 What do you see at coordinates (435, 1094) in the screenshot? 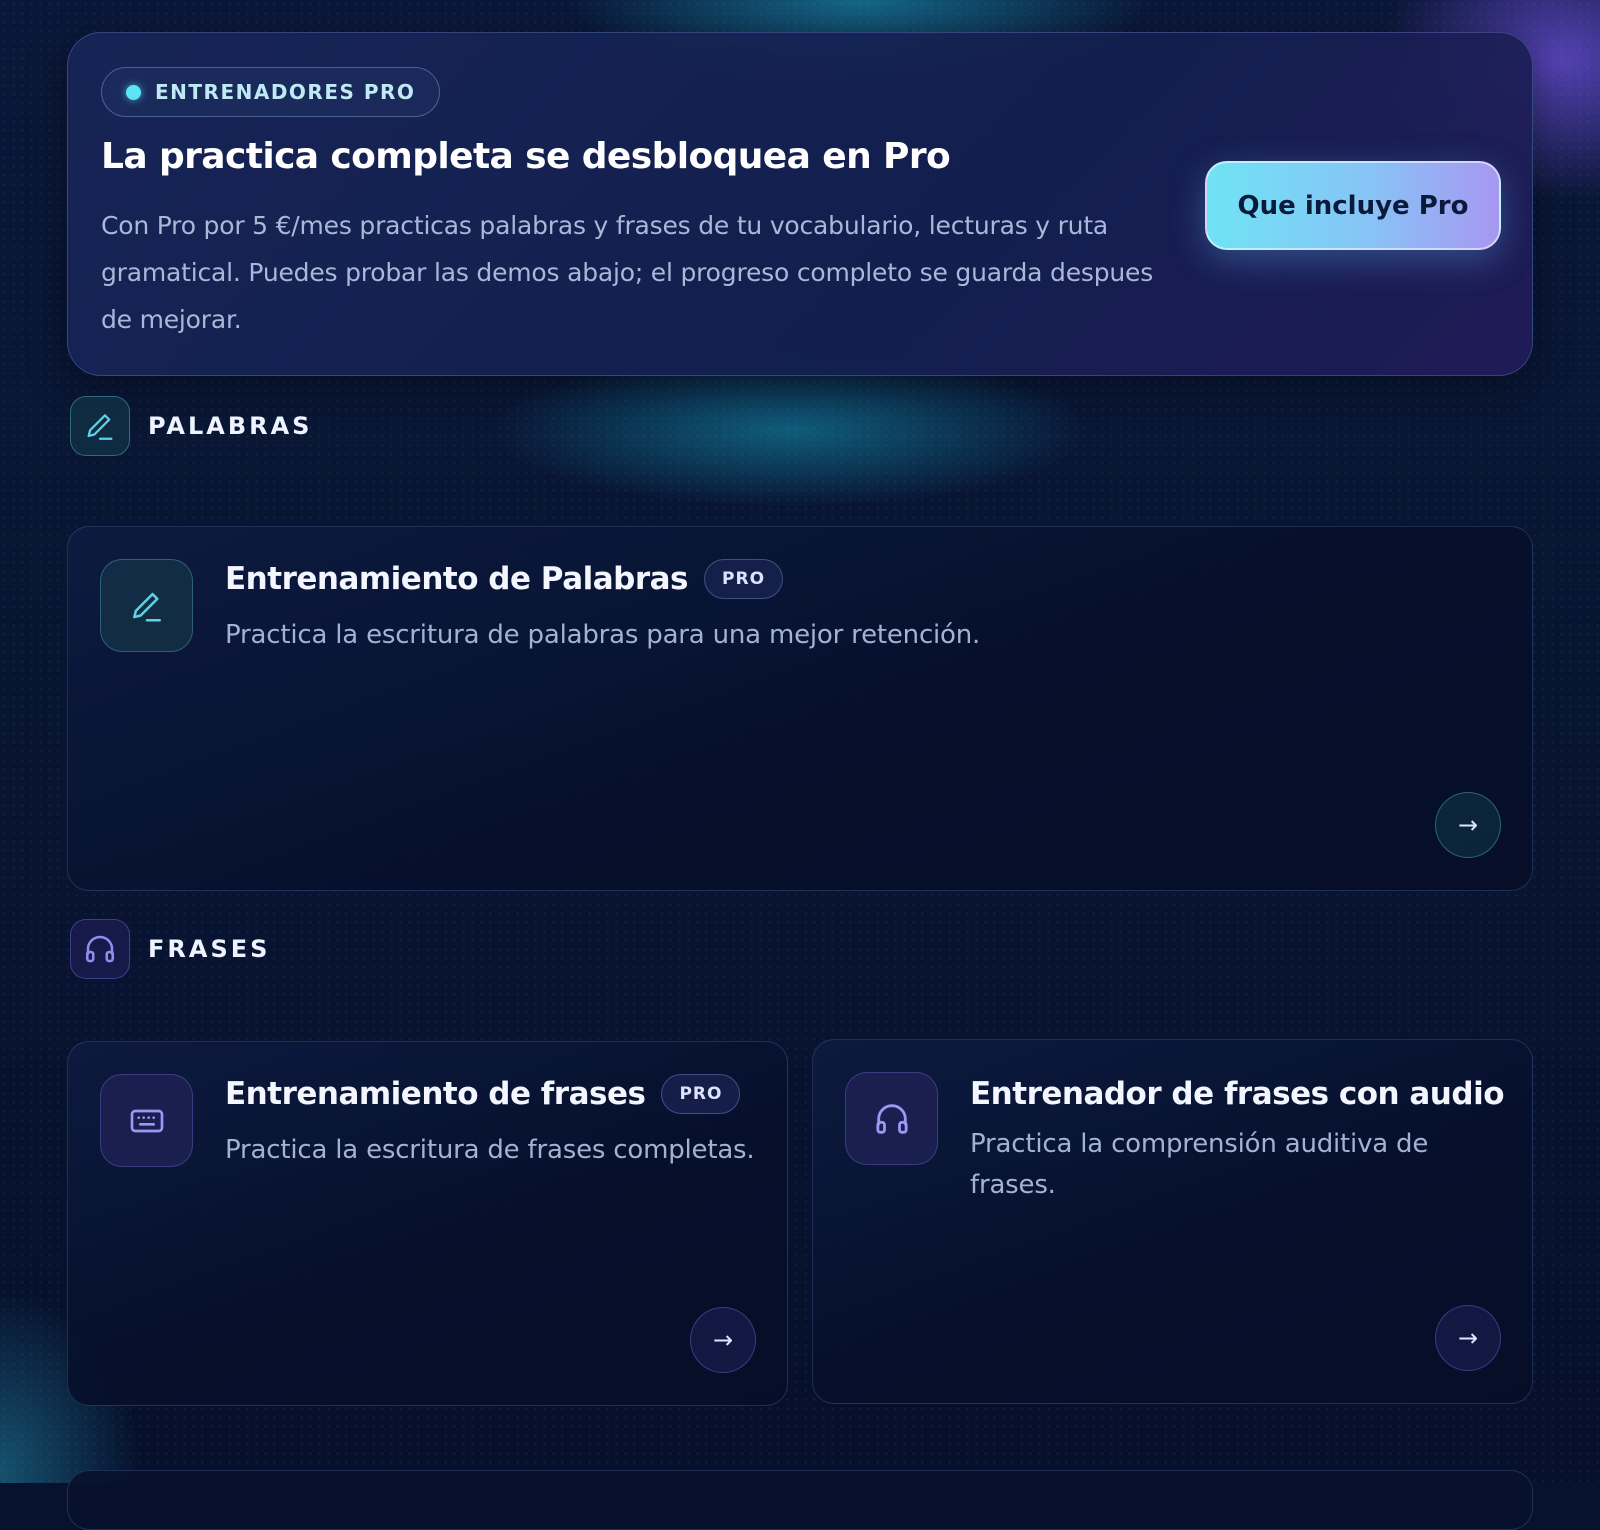
I see `card-title: Entrenamiento de frases` at bounding box center [435, 1094].